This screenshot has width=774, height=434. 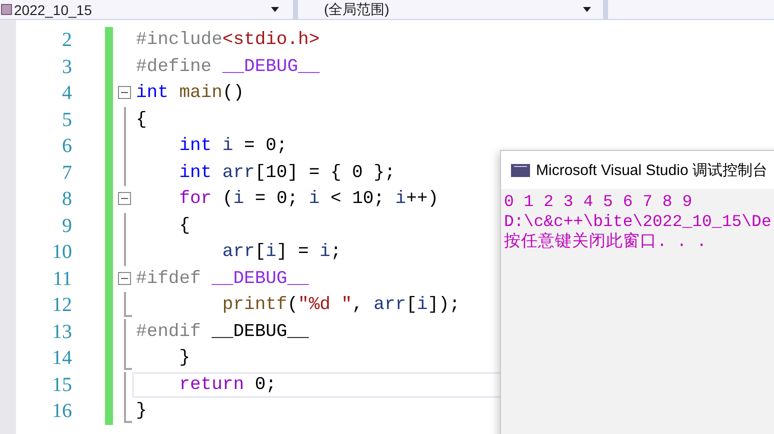 I want to click on console-output: 0 1 2 3 4 5 6 7 8 9, so click(x=599, y=202).